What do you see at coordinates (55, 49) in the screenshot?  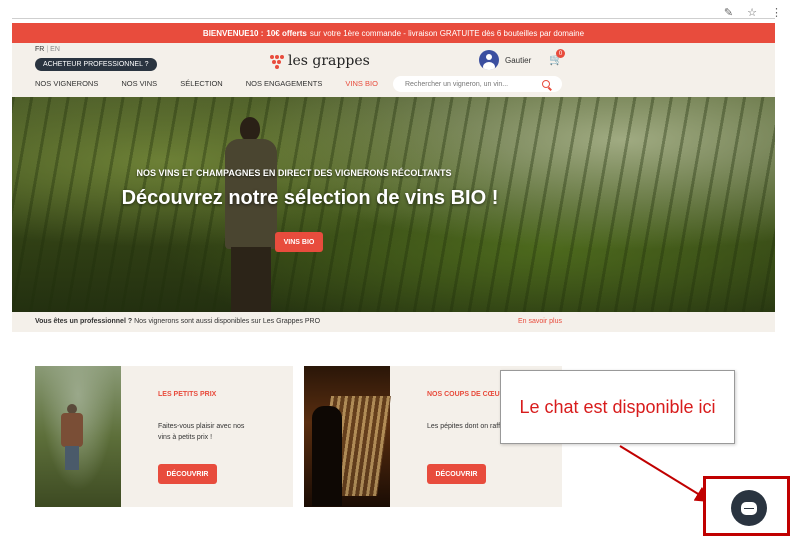 I see `lang-en: EN` at bounding box center [55, 49].